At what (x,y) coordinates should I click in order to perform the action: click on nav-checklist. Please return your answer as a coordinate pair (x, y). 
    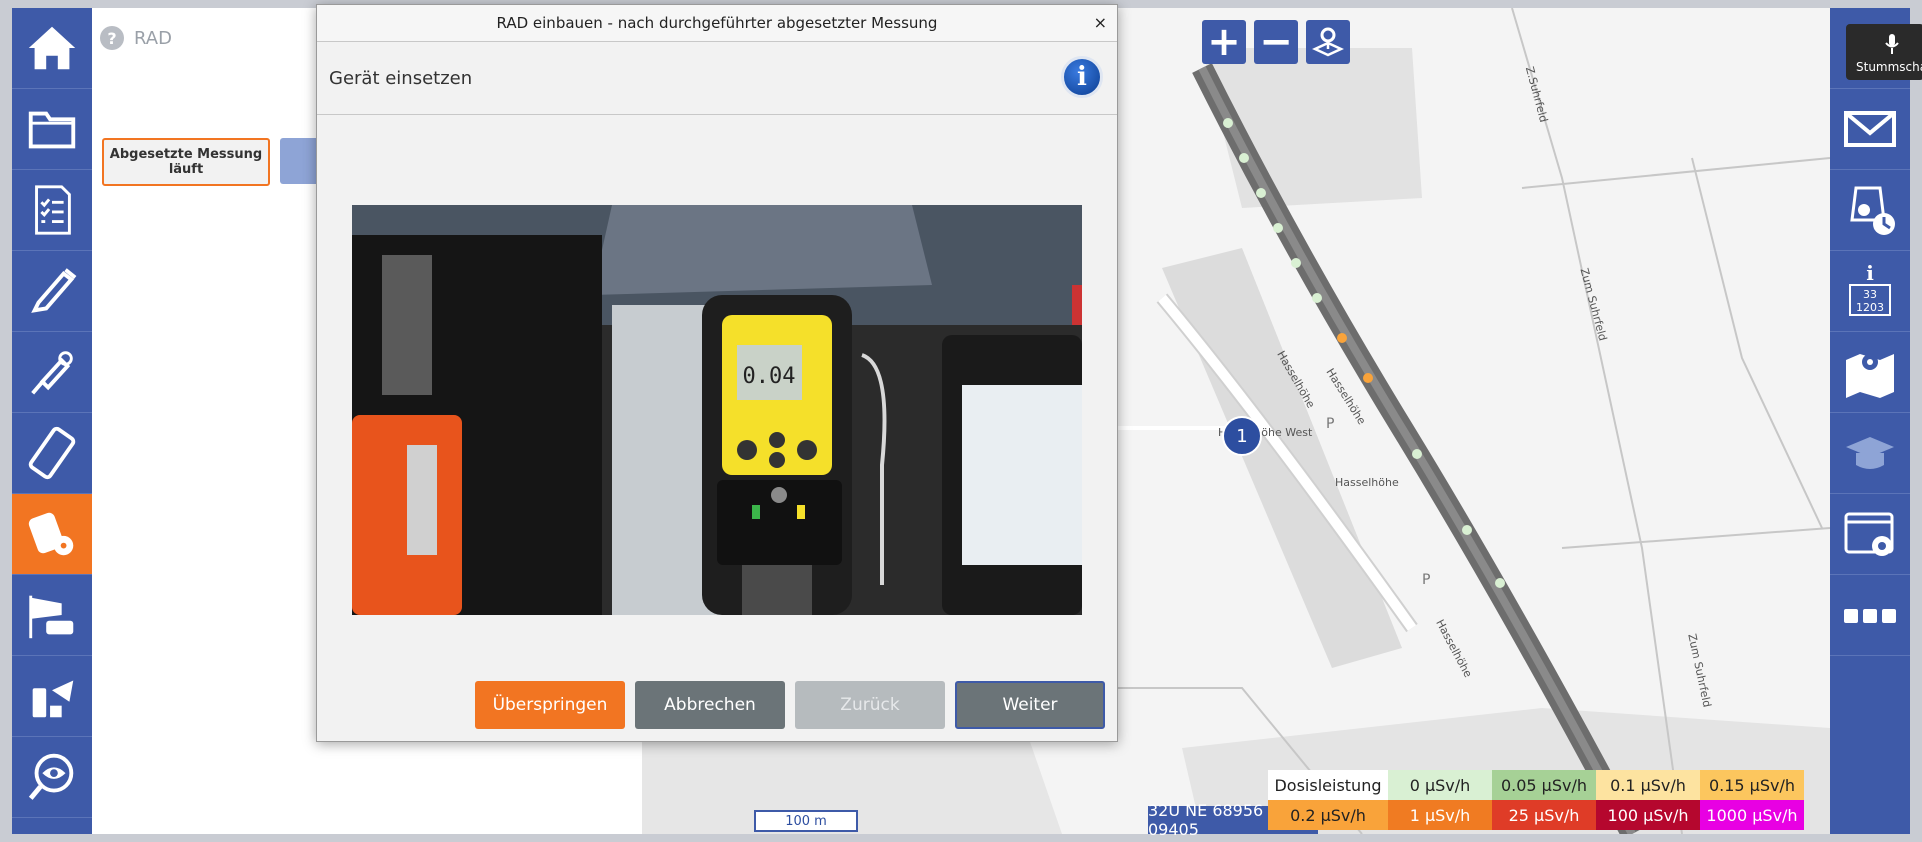
    Looking at the image, I should click on (52, 210).